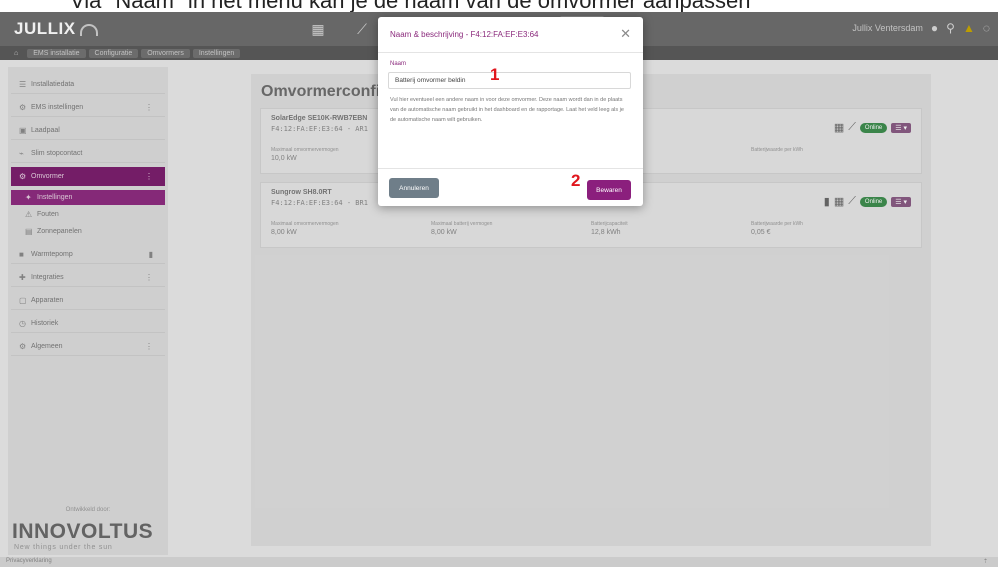  What do you see at coordinates (284, 232) in the screenshot?
I see `field-value: 8,00 kW` at bounding box center [284, 232].